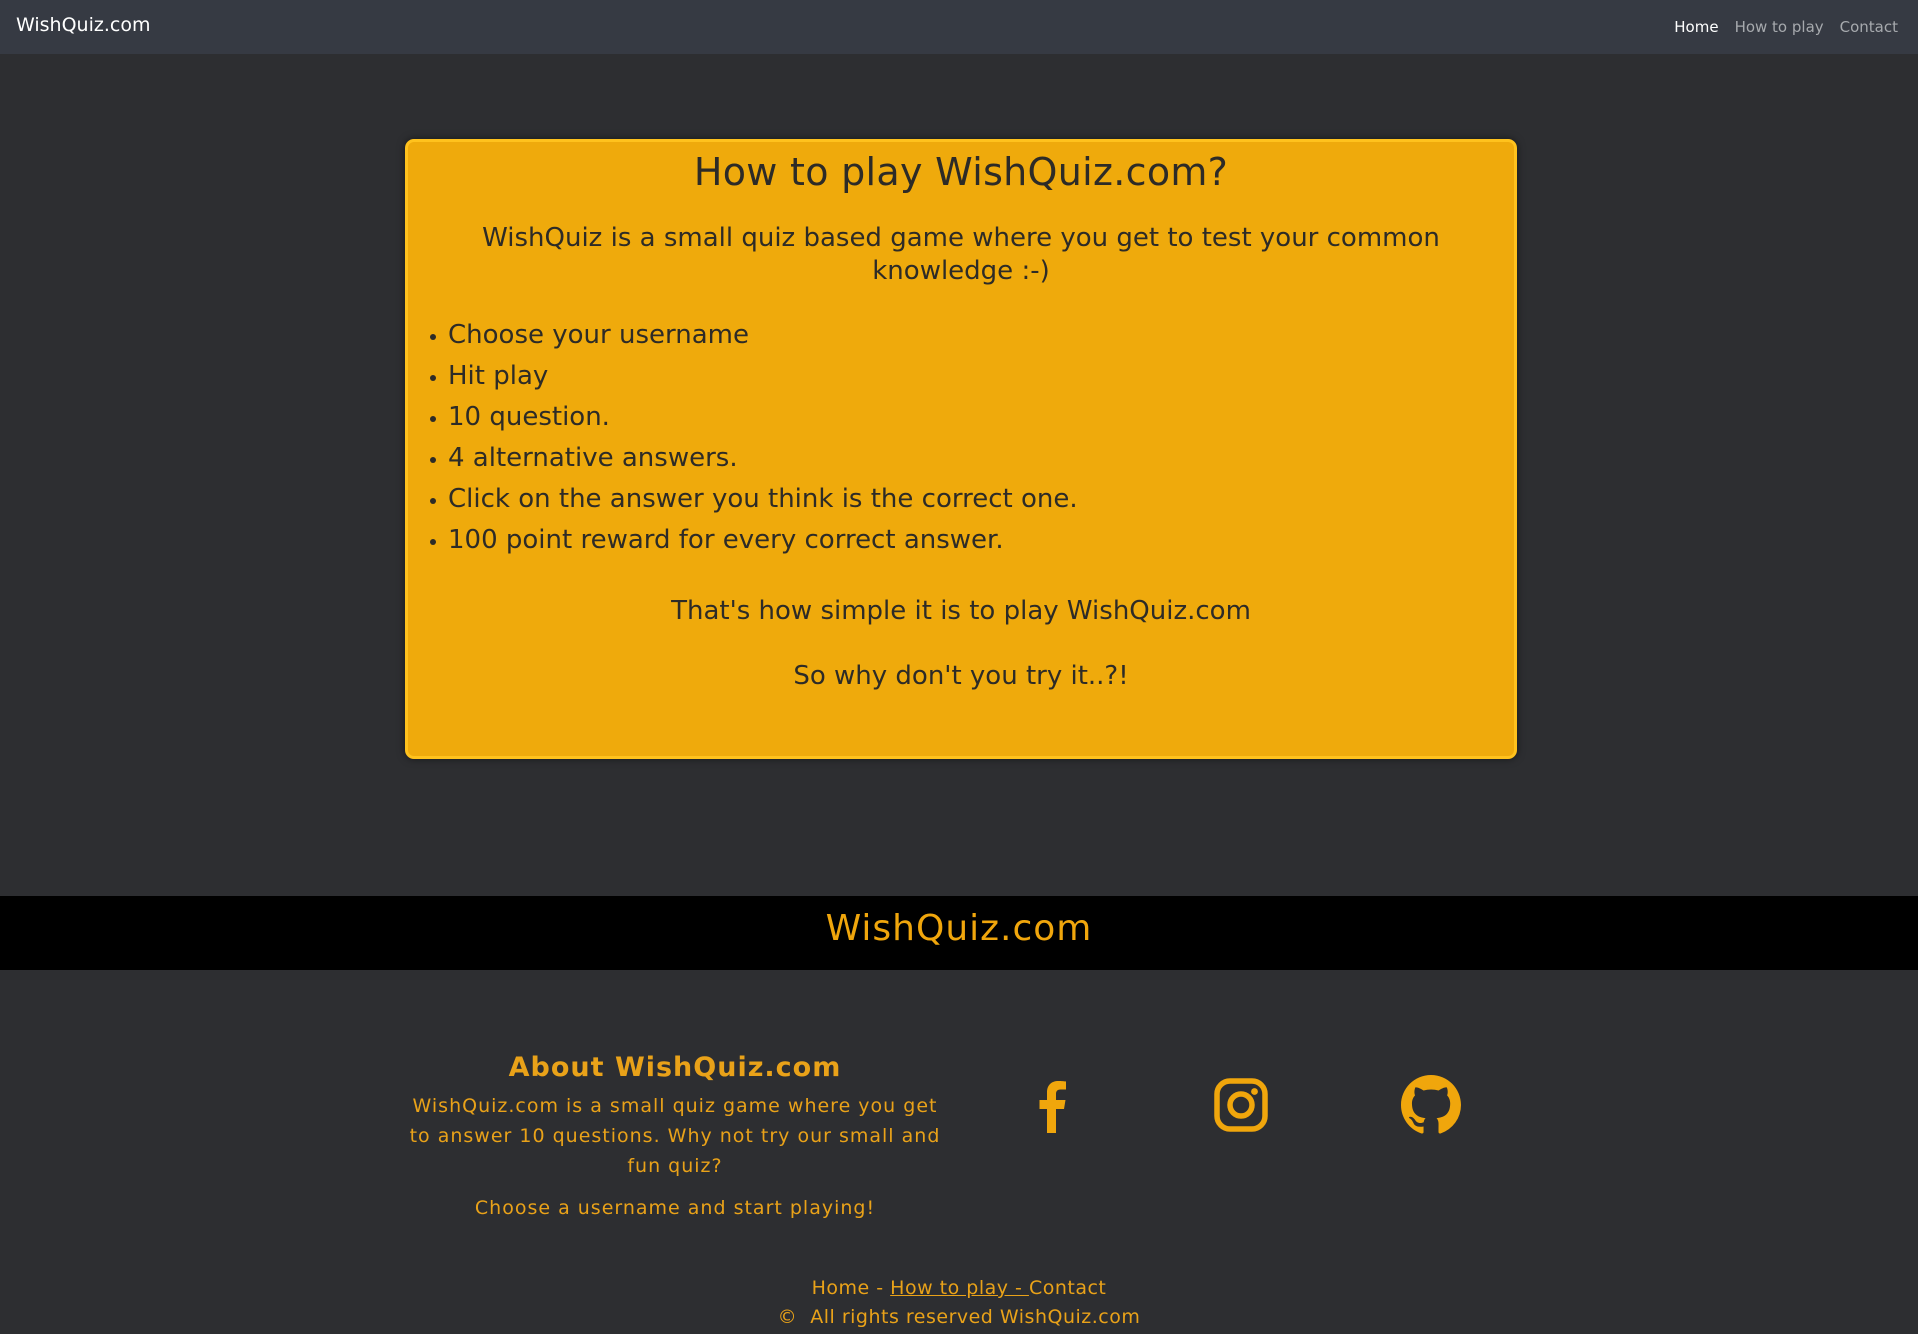 The width and height of the screenshot is (1918, 1334). I want to click on nav-home-link: Home, so click(1696, 27).